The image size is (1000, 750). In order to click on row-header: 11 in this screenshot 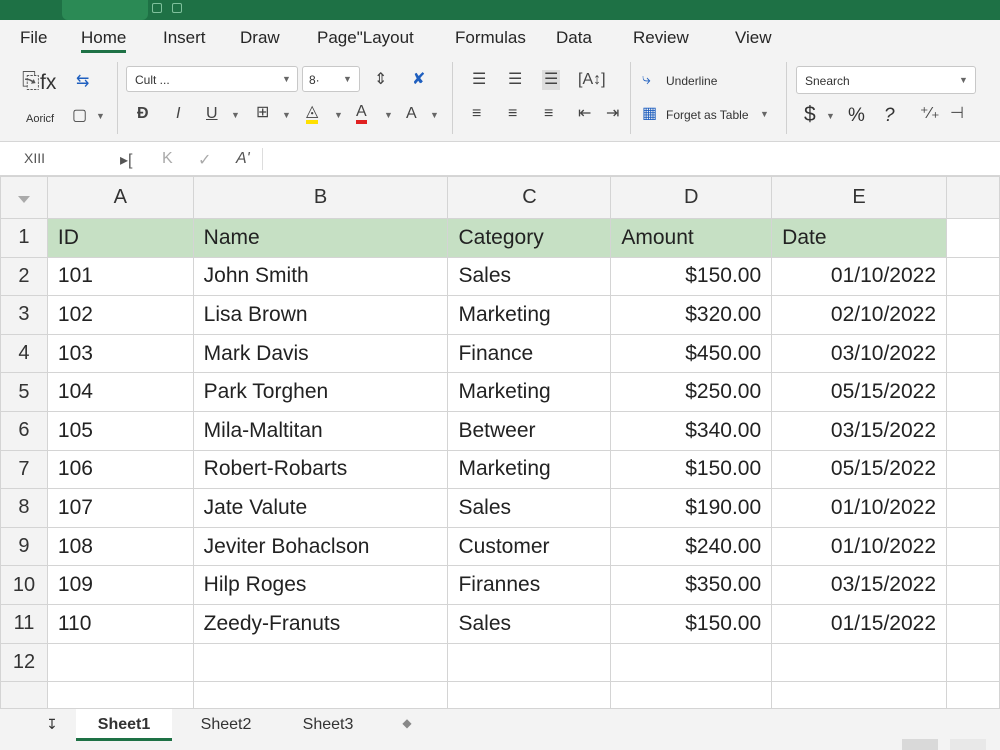, I will do `click(24, 623)`.